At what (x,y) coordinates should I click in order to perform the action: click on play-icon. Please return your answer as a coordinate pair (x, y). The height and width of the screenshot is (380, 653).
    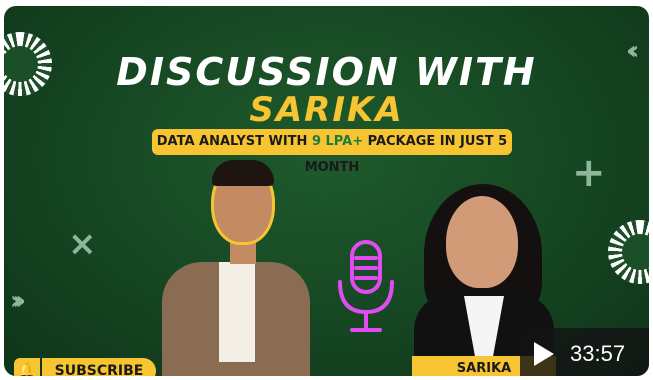
    Looking at the image, I should click on (544, 354).